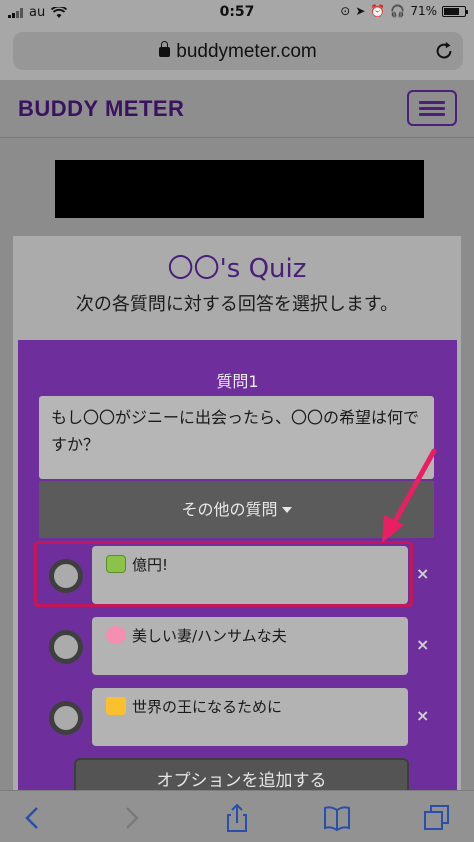 The width and height of the screenshot is (474, 842). I want to click on site-header: BUDDY METER, so click(237, 109).